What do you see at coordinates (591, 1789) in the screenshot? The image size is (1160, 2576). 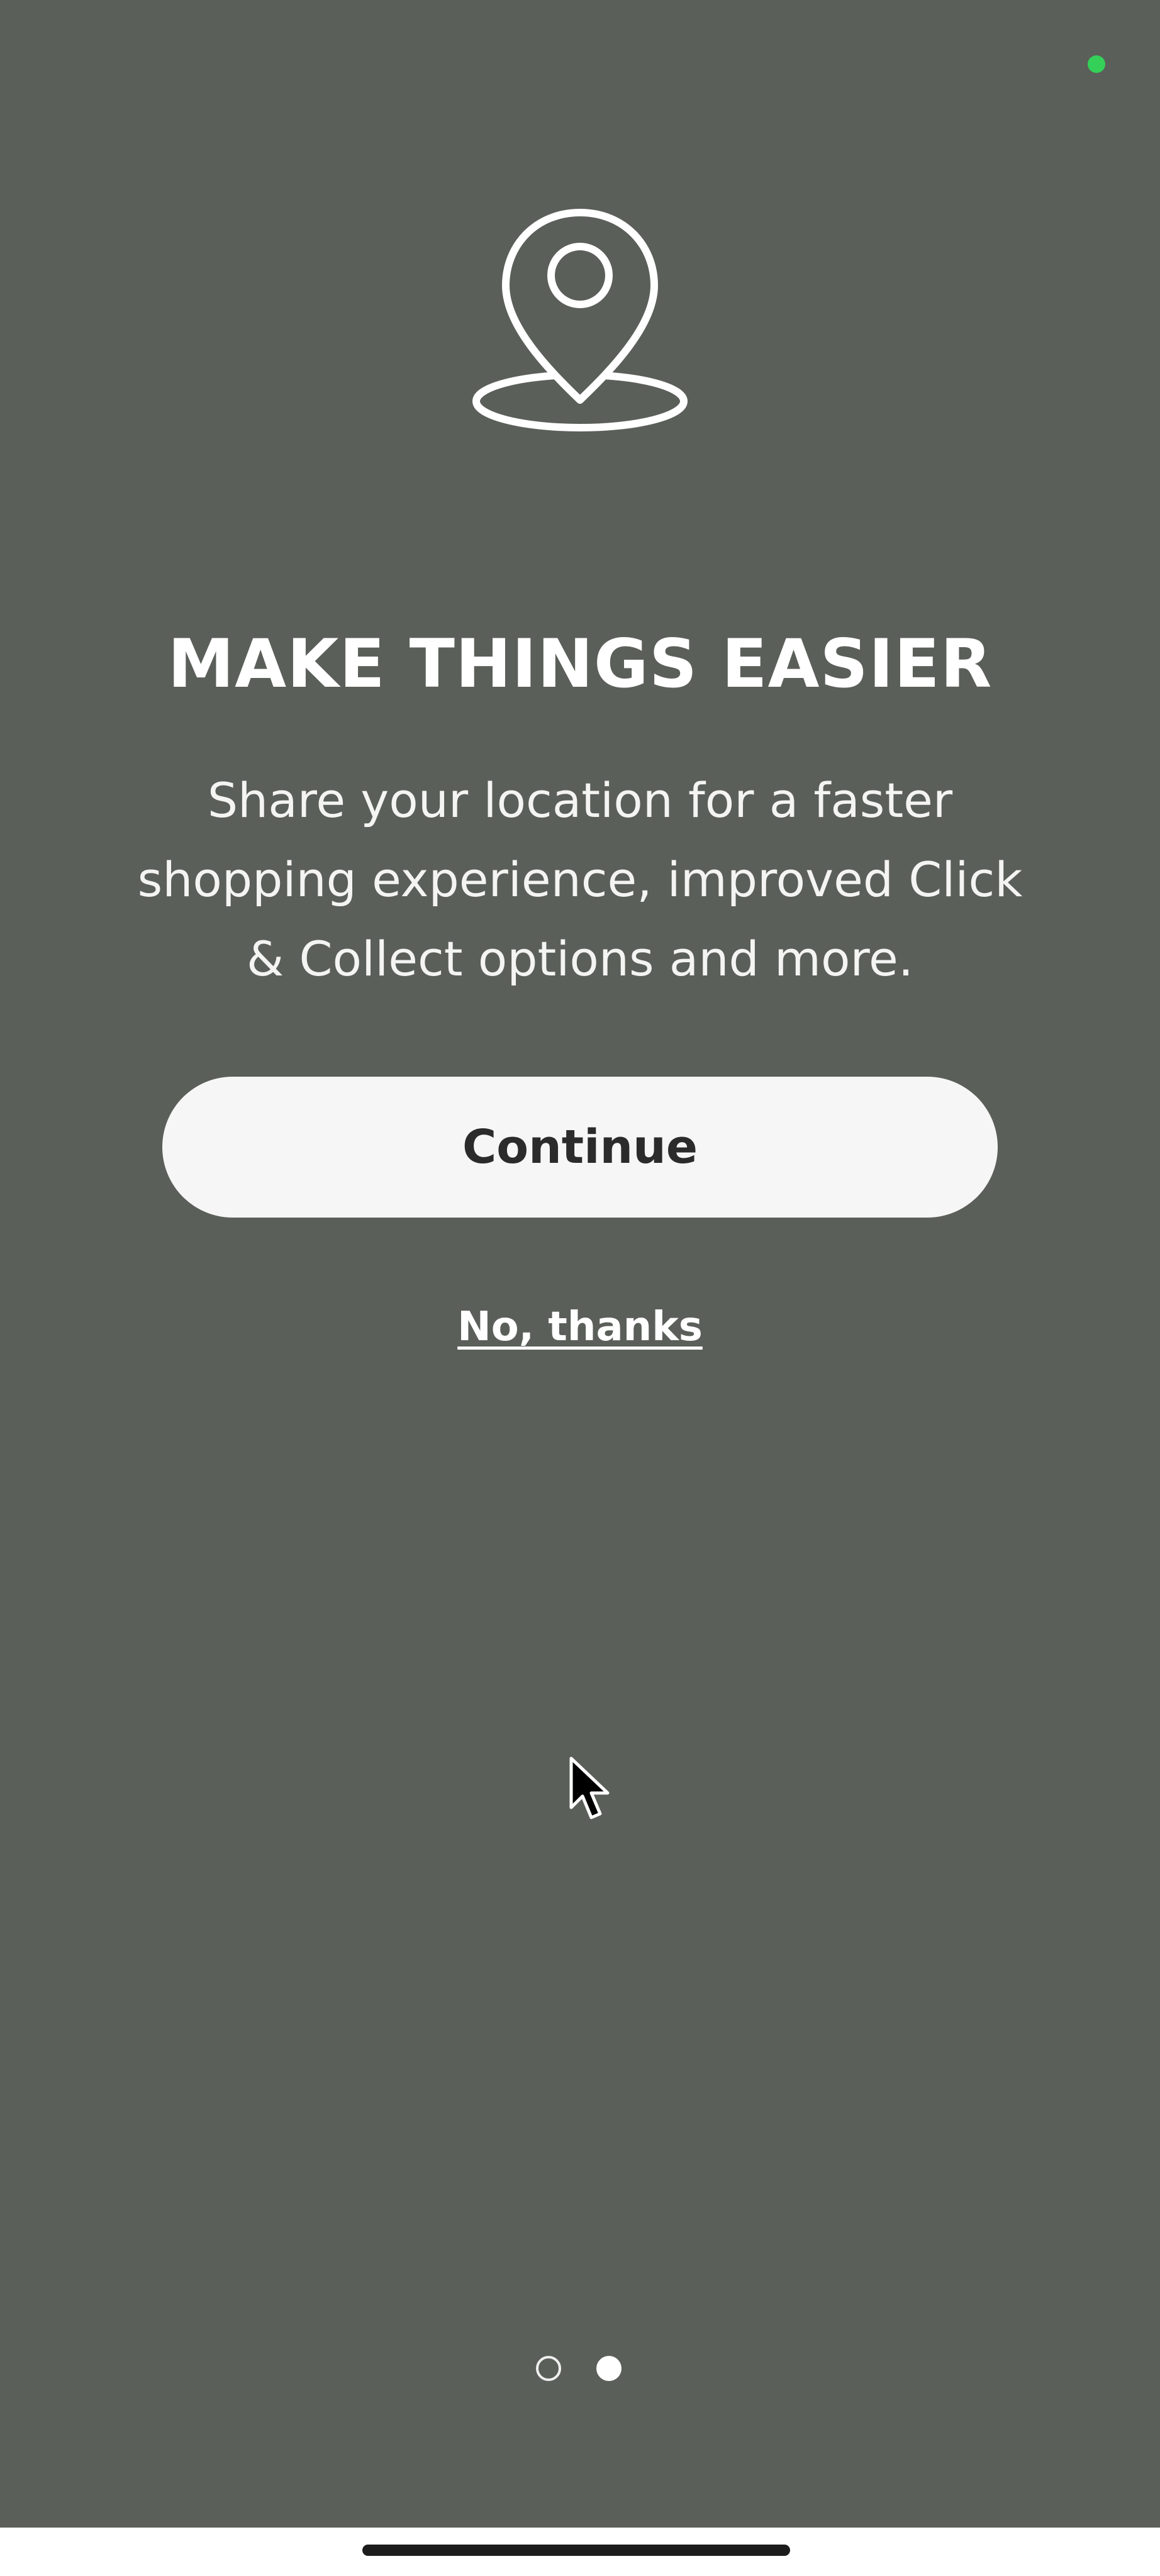 I see `mouse-pointer-icon` at bounding box center [591, 1789].